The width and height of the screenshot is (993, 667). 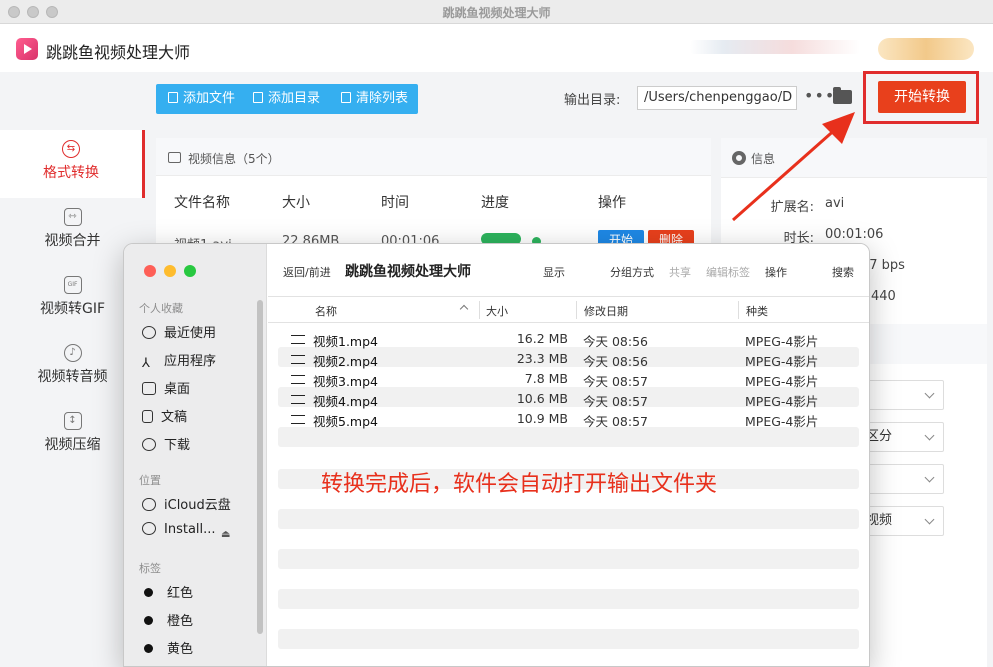 I want to click on gear-icon, so click(x=739, y=158).